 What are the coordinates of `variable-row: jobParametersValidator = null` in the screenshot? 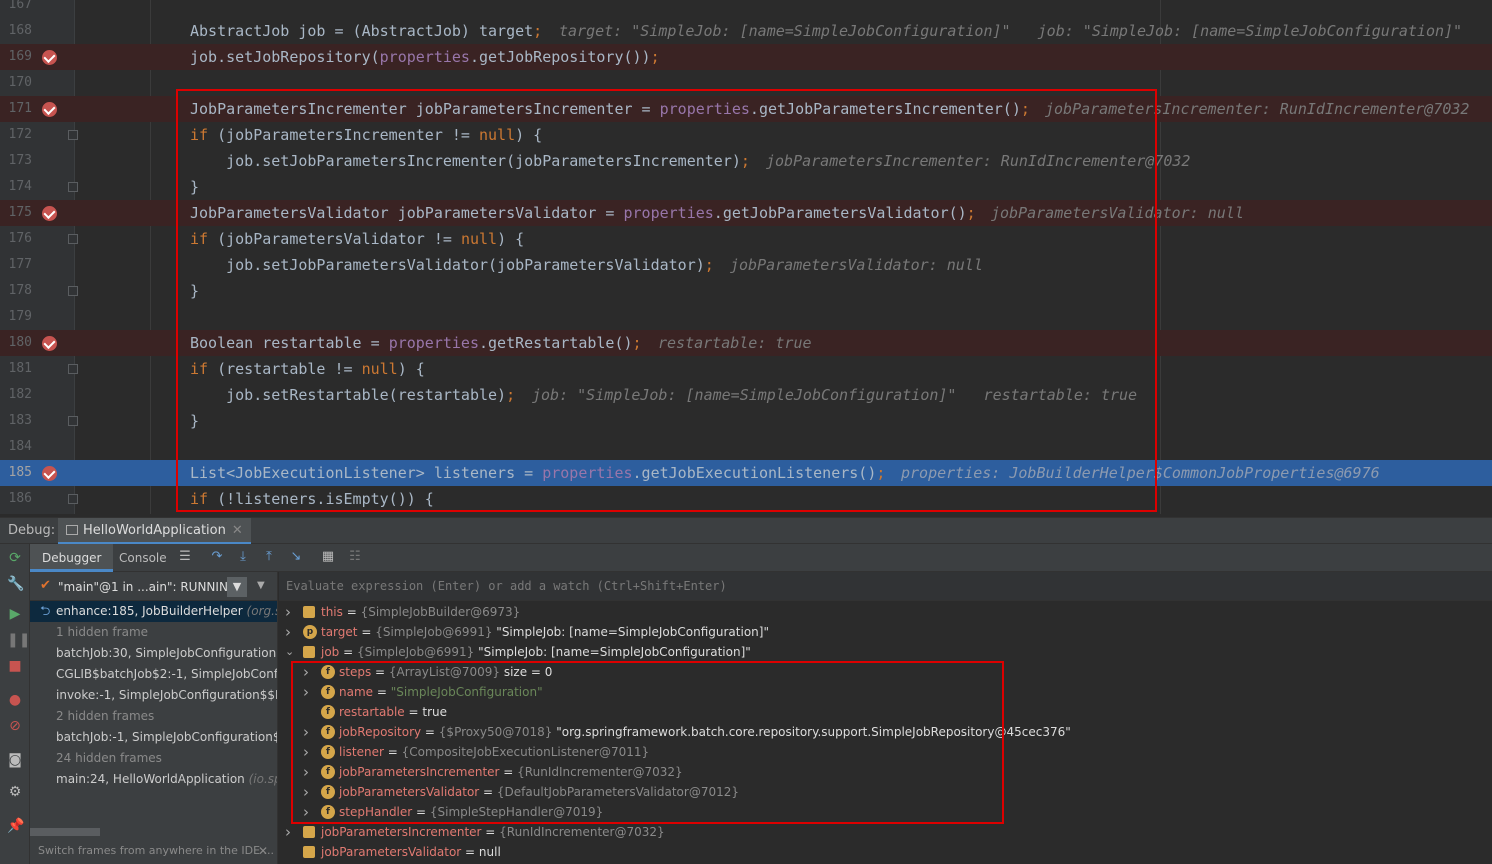 It's located at (885, 852).